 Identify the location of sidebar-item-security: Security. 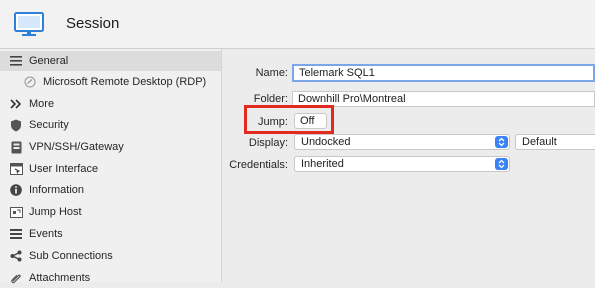
(110, 125).